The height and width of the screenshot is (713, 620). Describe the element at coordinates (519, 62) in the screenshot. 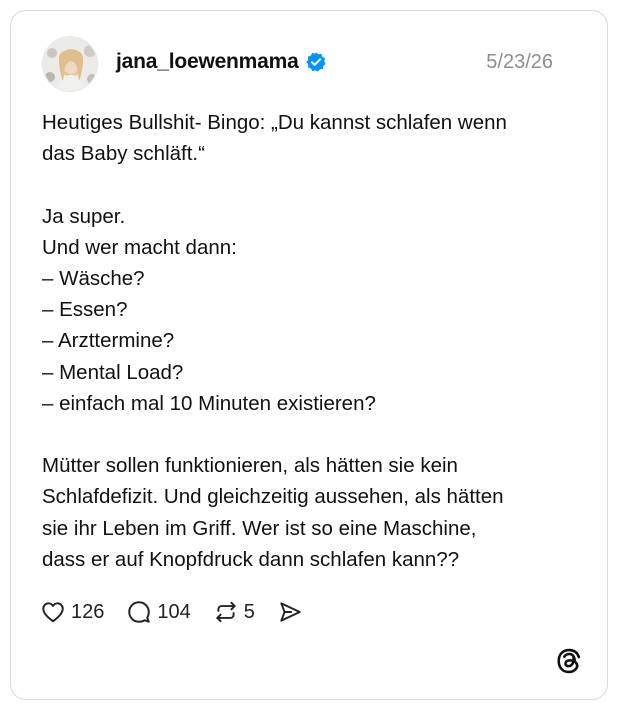

I see `post-timestamp: 5/23/26` at that location.